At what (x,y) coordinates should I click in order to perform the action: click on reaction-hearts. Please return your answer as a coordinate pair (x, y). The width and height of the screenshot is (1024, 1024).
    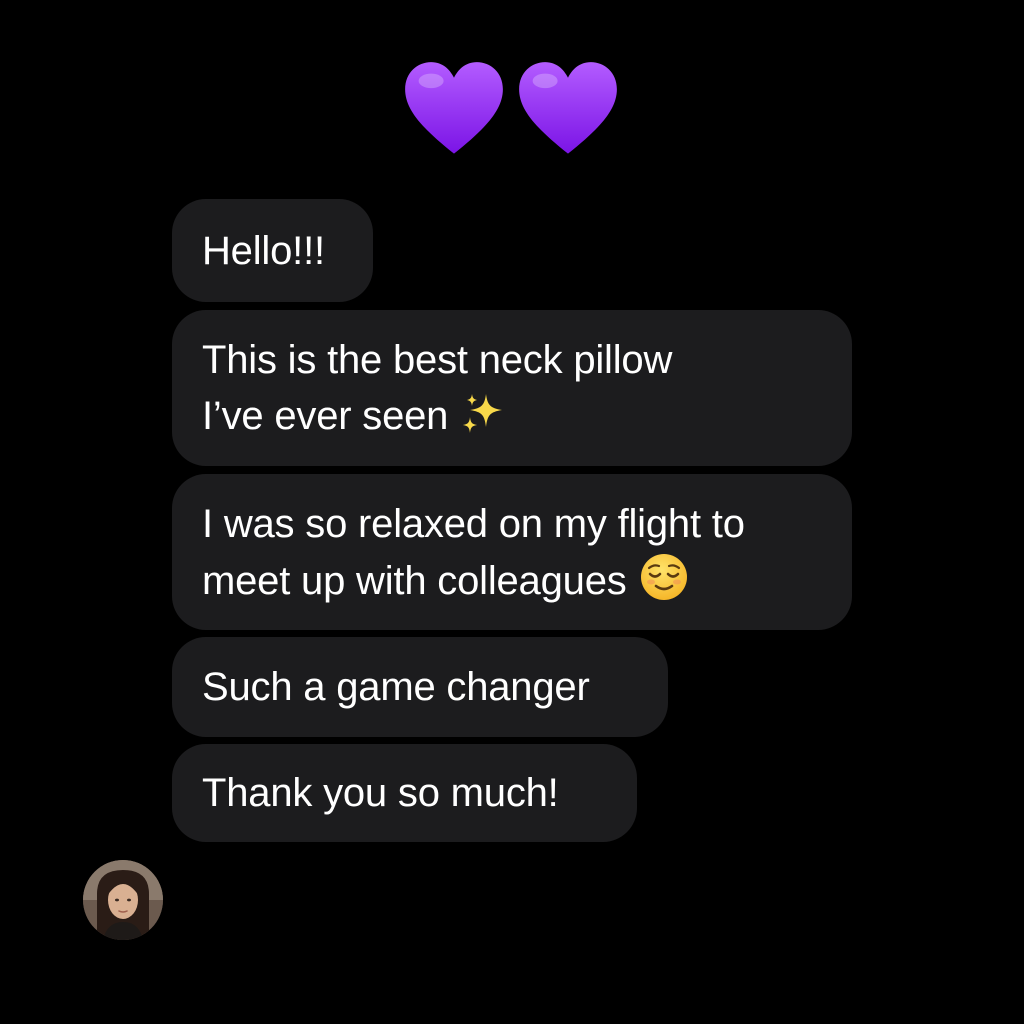
    Looking at the image, I should click on (513, 110).